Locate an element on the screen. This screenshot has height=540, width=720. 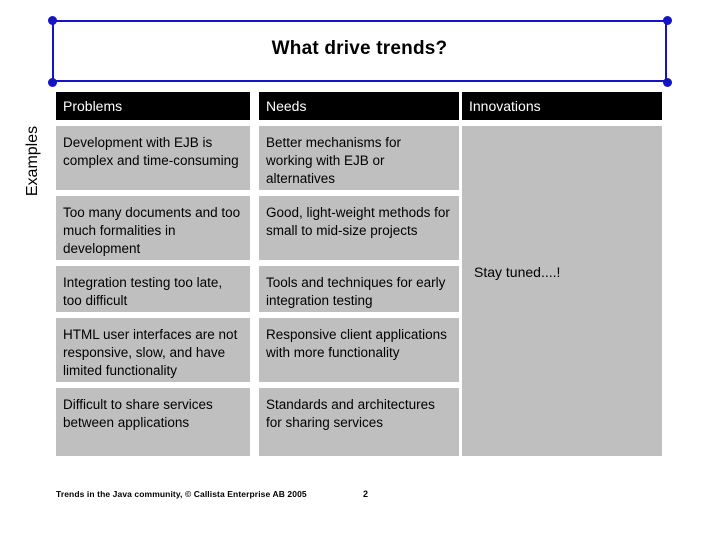
page-number: 2 is located at coordinates (366, 494).